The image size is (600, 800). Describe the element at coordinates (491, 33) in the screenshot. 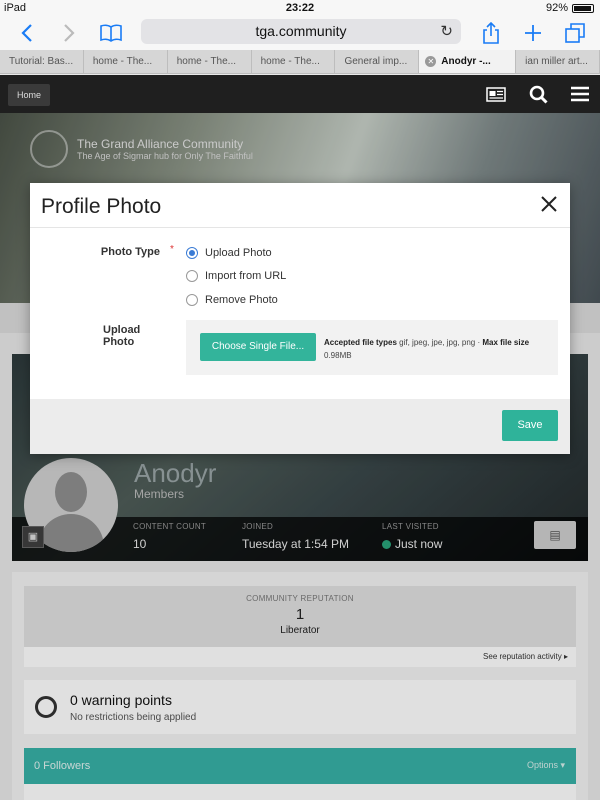

I see `share-icon` at that location.